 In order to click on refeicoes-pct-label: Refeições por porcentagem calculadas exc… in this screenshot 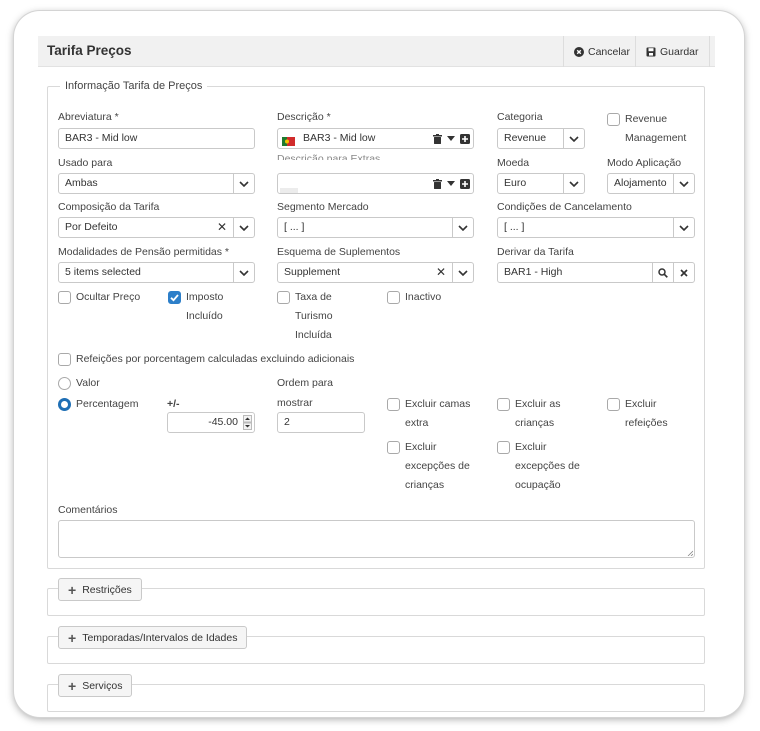, I will do `click(215, 359)`.